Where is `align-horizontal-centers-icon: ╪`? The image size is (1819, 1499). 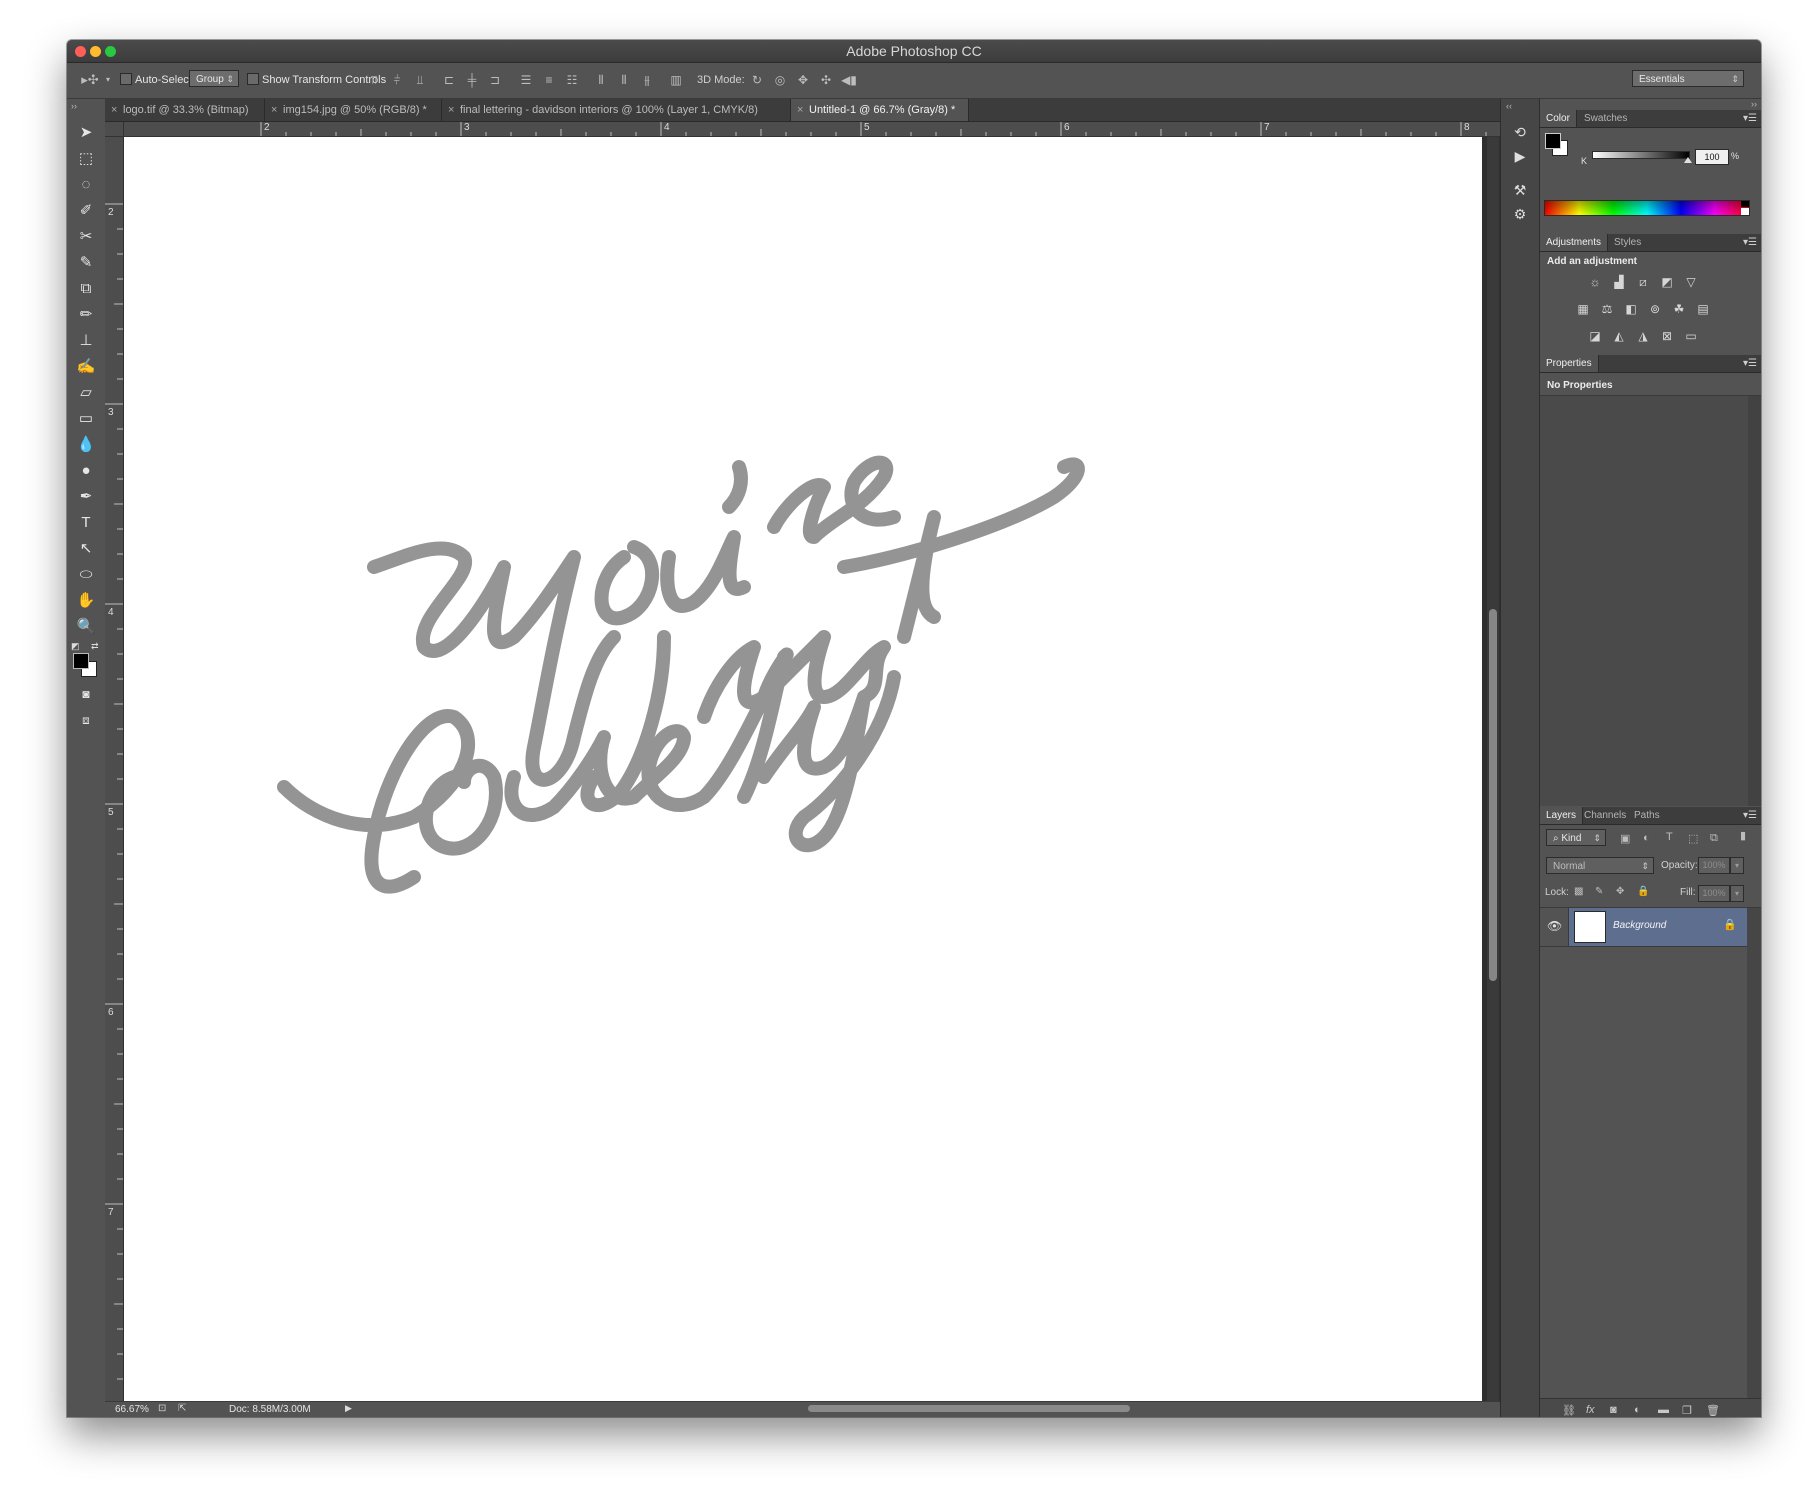 align-horizontal-centers-icon: ╪ is located at coordinates (472, 80).